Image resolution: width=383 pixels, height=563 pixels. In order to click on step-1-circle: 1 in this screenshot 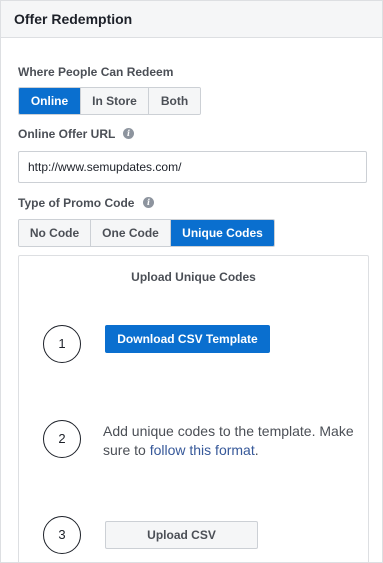, I will do `click(62, 344)`.